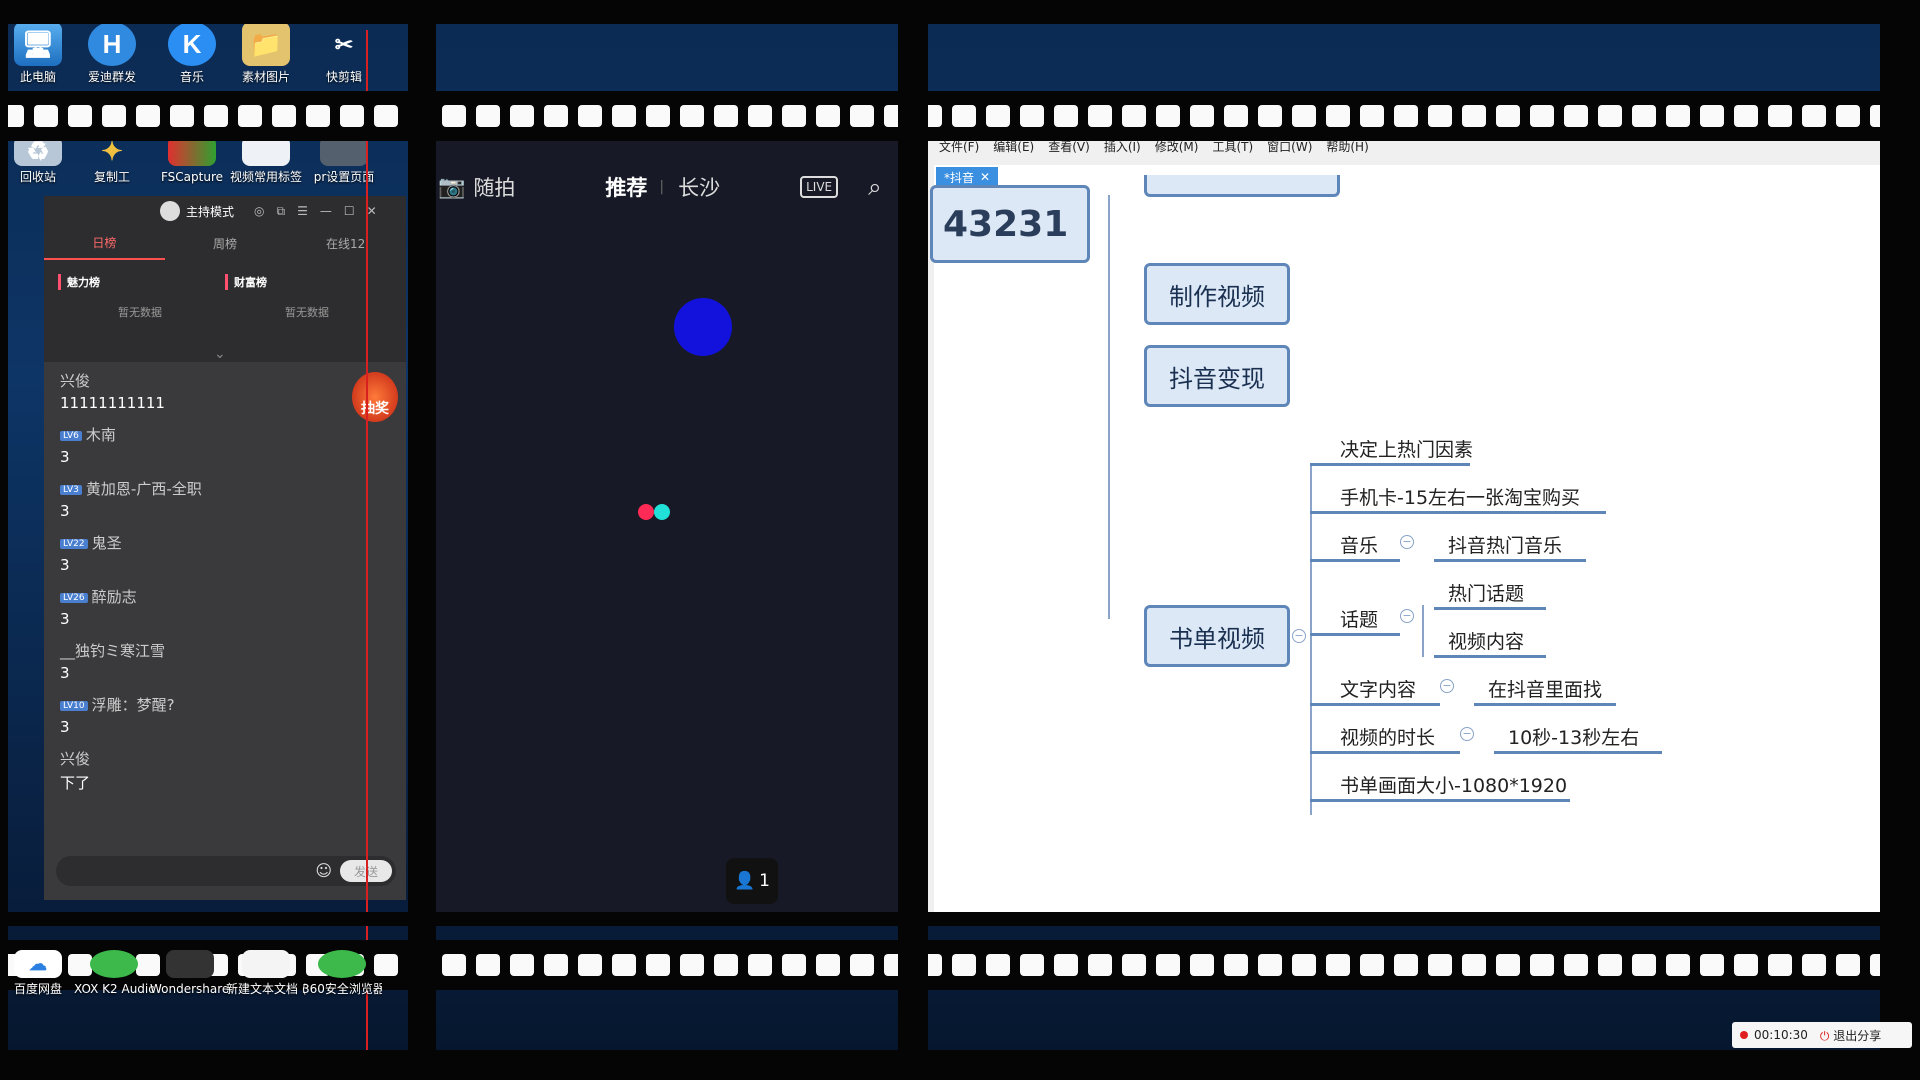  What do you see at coordinates (74, 543) in the screenshot?
I see `level-badge: LV22` at bounding box center [74, 543].